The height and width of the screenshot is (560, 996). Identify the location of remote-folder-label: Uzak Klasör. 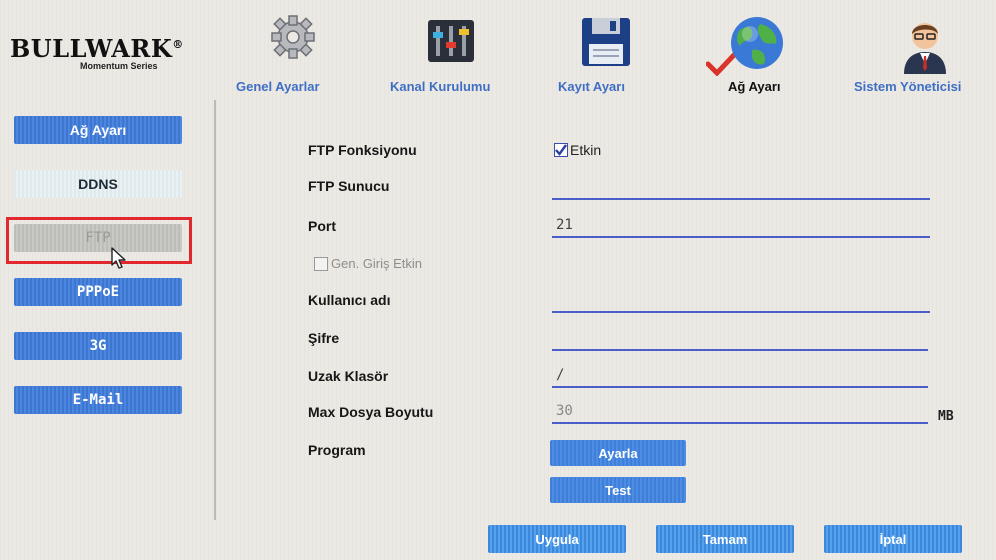
(348, 376).